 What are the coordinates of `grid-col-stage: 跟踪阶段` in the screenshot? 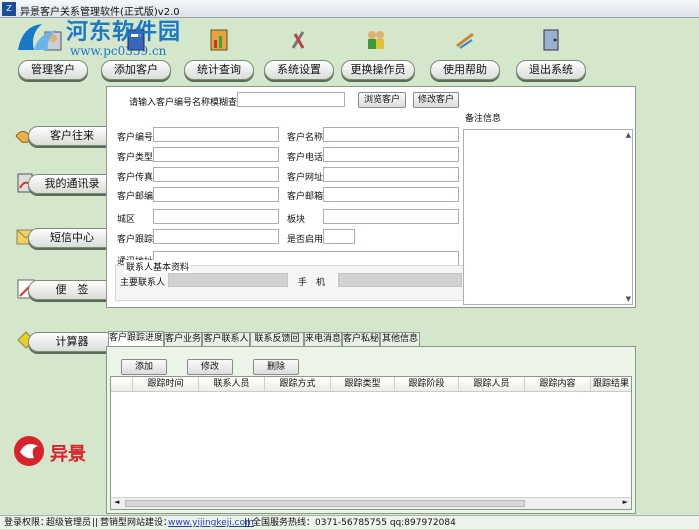 It's located at (427, 384).